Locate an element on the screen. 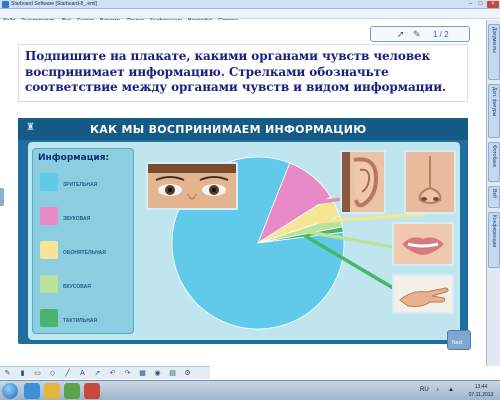  ie-app-icon is located at coordinates (32, 391).